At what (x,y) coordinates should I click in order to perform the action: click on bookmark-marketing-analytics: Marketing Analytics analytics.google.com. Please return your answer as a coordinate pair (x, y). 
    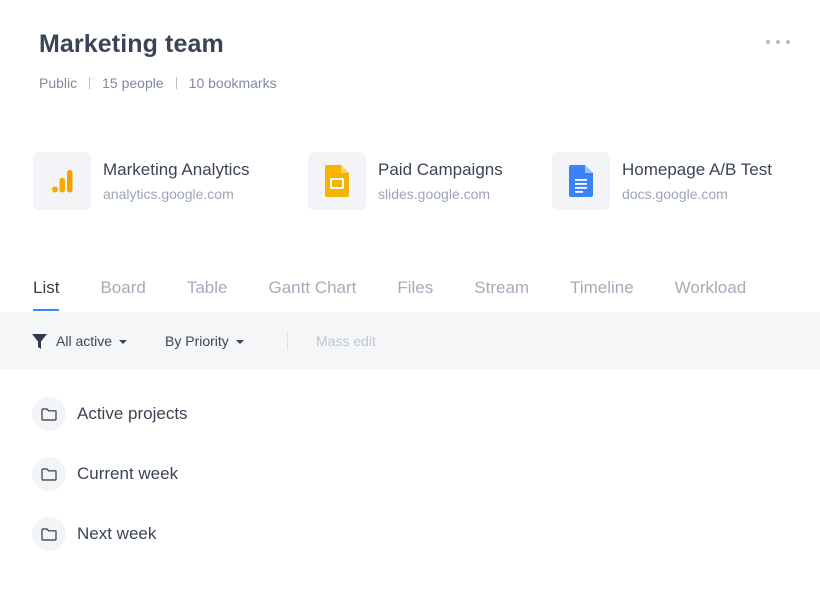
    Looking at the image, I should click on (170, 181).